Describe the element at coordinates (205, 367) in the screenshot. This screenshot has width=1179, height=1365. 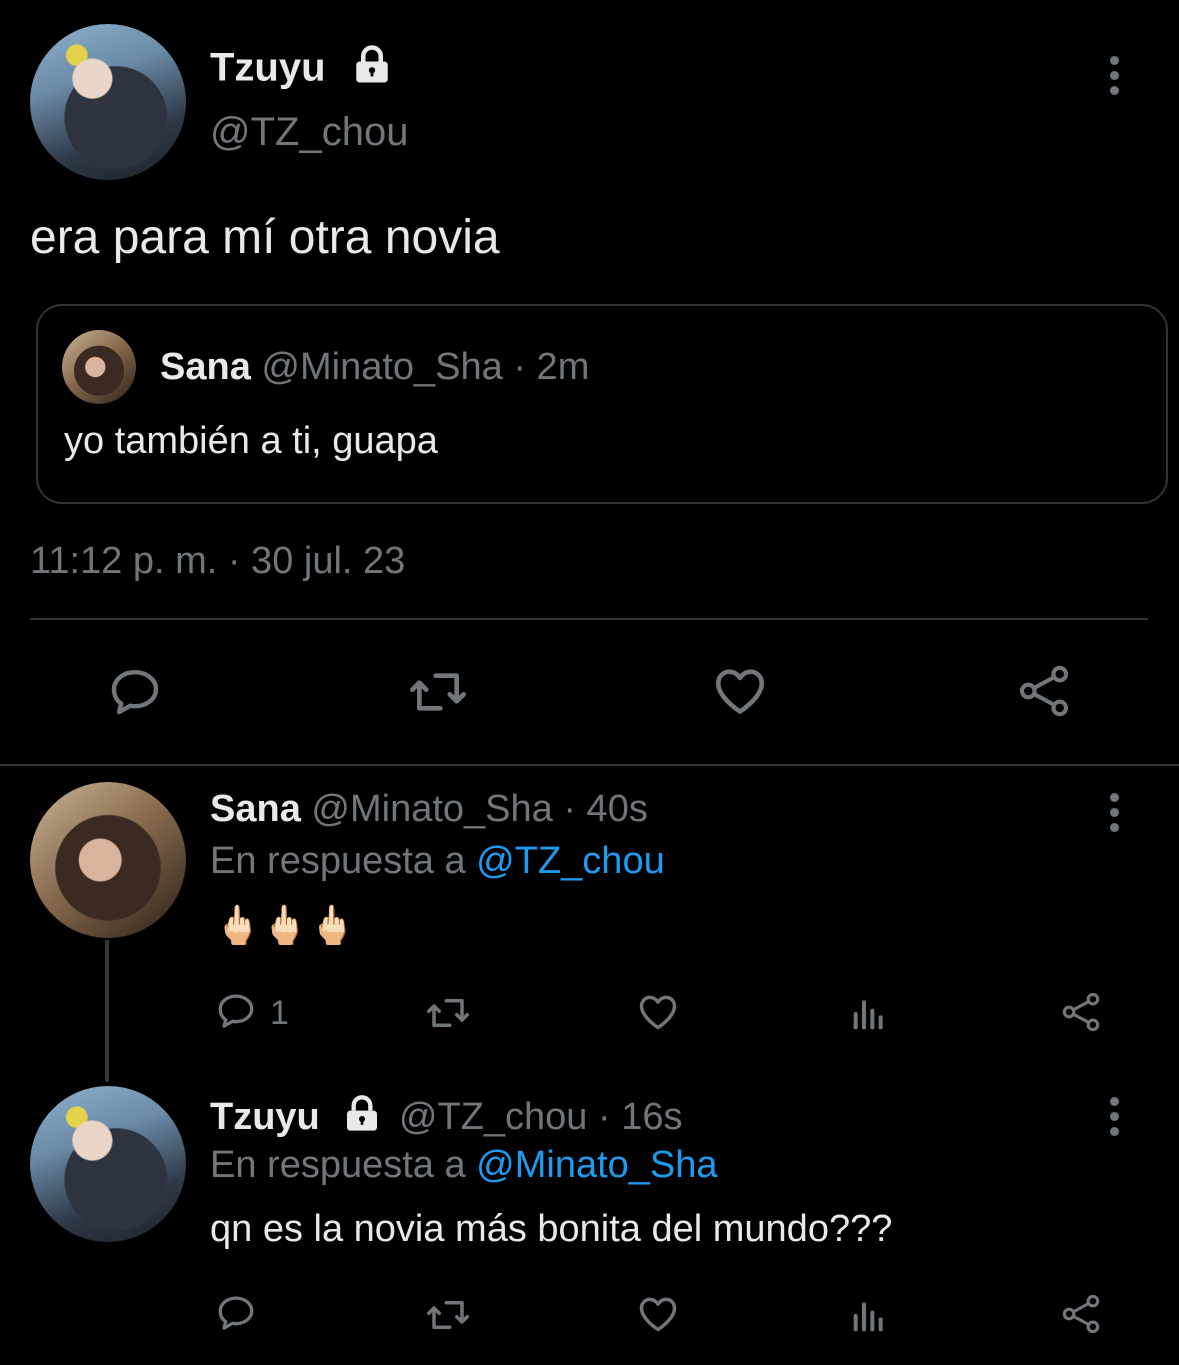
I see `quoted-author-name: Sana` at that location.